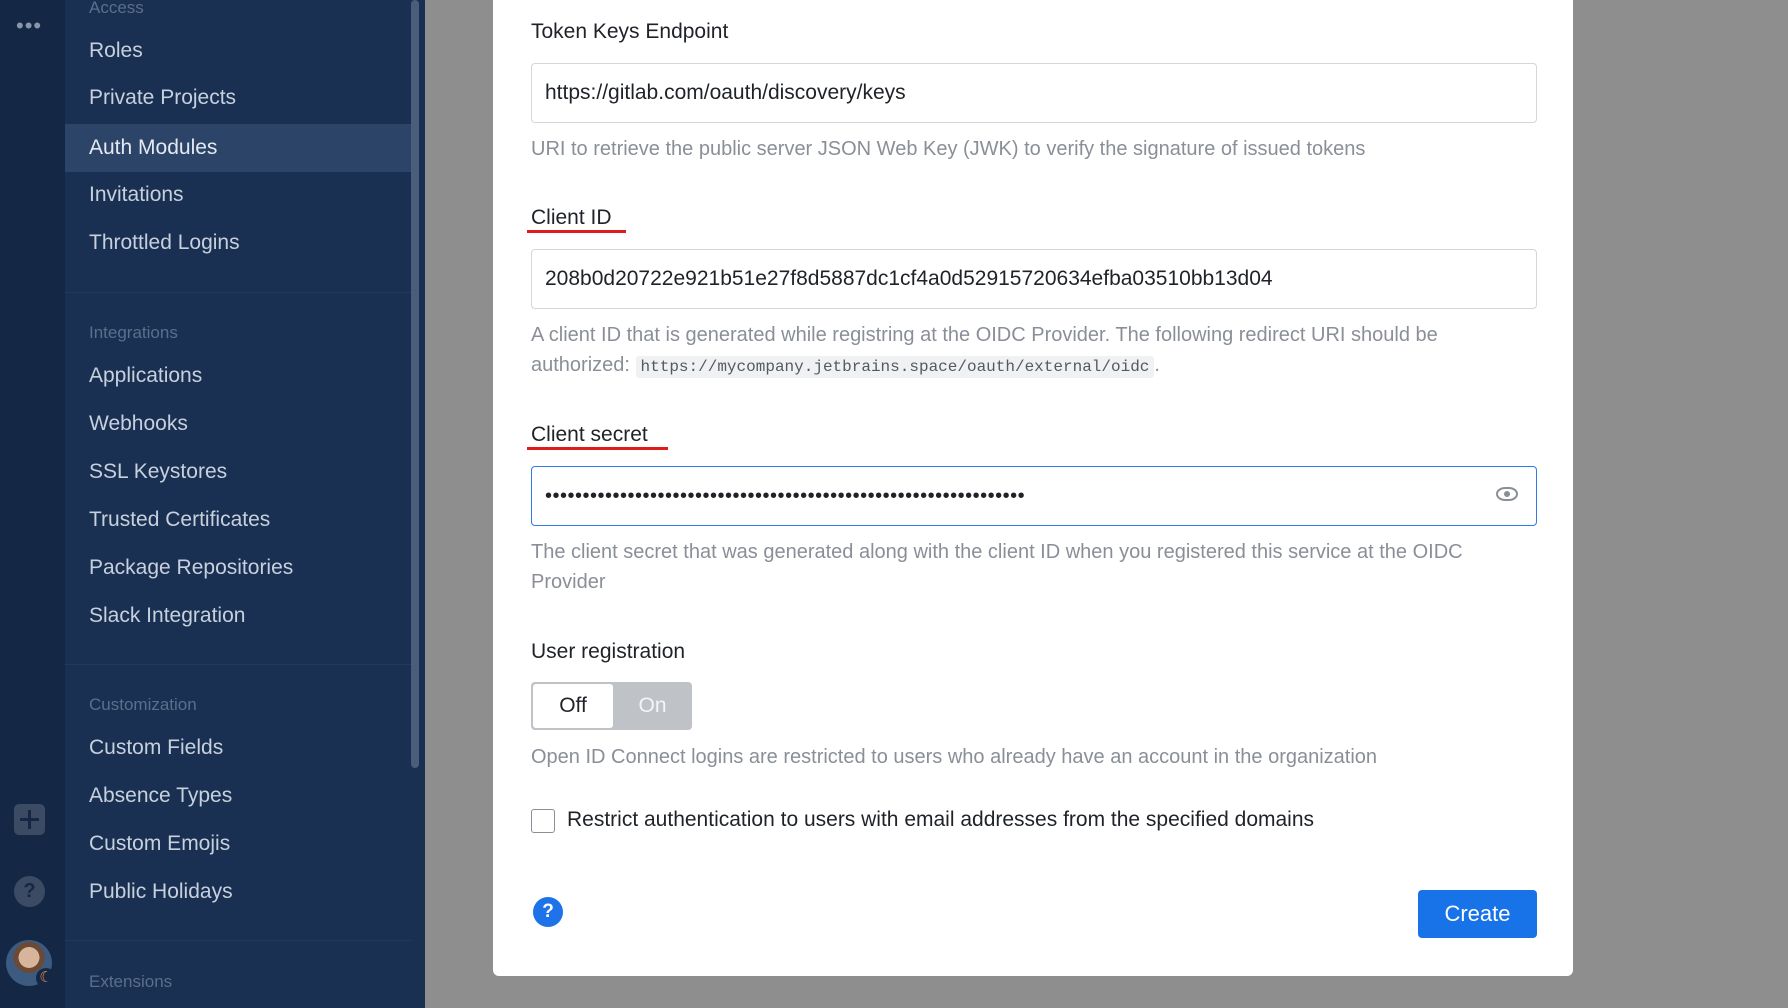 This screenshot has height=1008, width=1788. Describe the element at coordinates (238, 51) in the screenshot. I see `sidebar-item-roles: Roles` at that location.